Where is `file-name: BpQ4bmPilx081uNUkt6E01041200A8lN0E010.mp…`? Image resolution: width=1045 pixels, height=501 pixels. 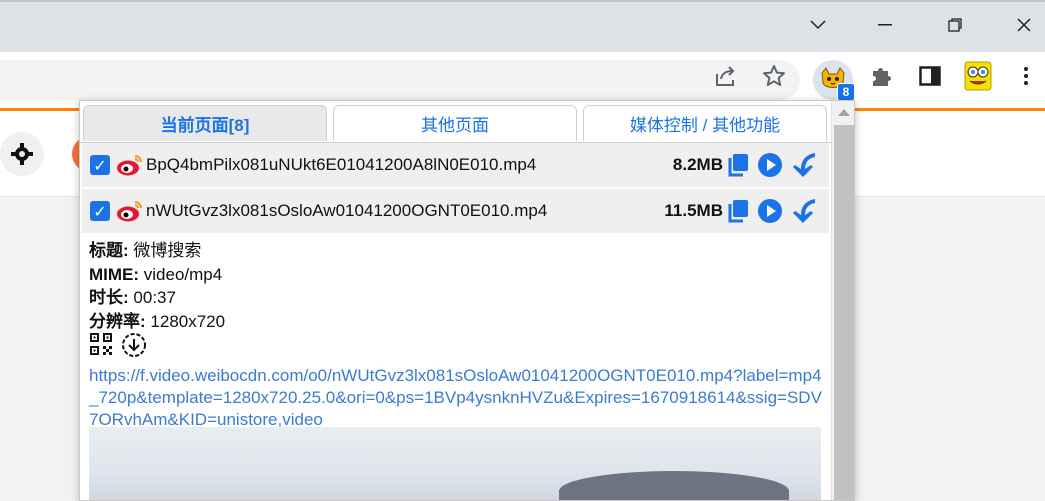
file-name: BpQ4bmPilx081uNUkt6E01041200A8lN0E010.mp… is located at coordinates (341, 164).